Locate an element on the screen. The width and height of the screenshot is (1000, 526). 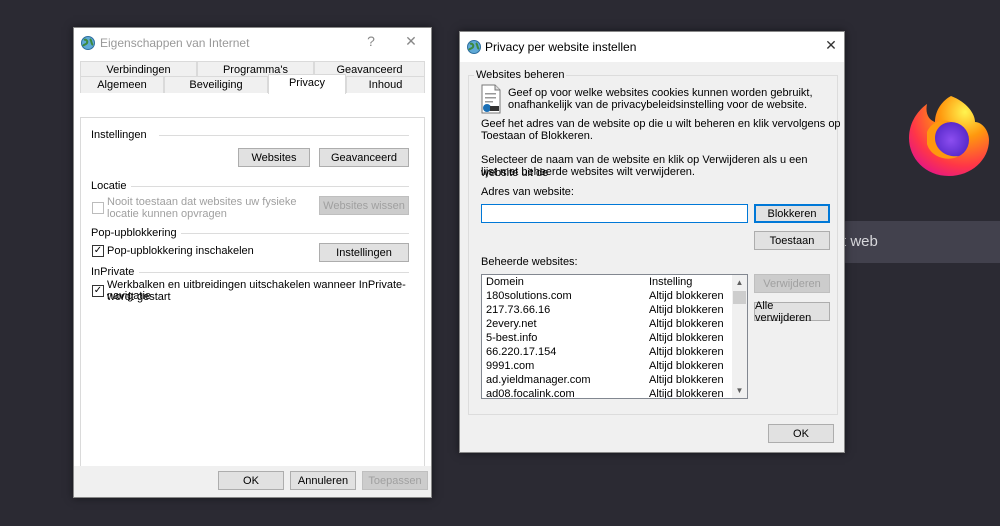
column-header-setting: Instelling is located at coordinates (670, 282).